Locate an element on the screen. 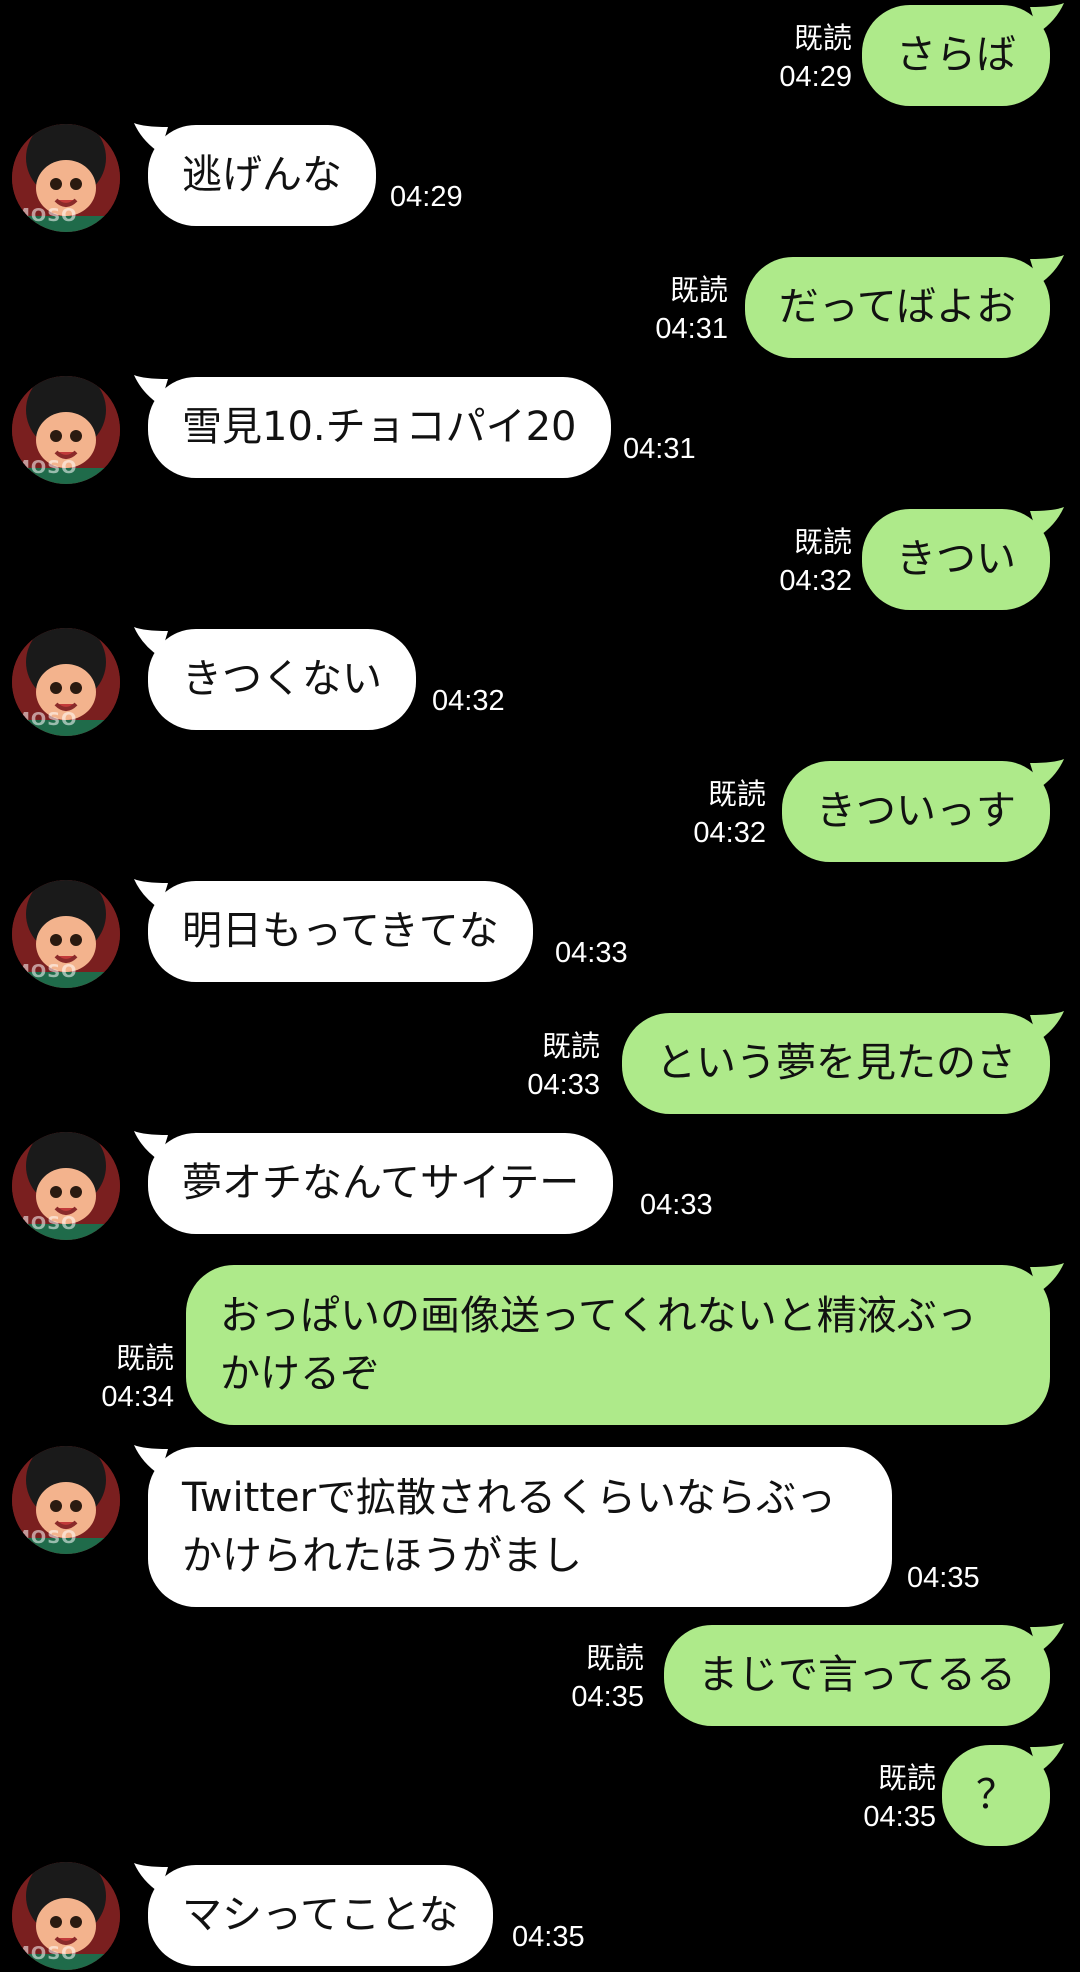 The image size is (1080, 1972). read-receipt: 既読 04:34 is located at coordinates (137, 1378).